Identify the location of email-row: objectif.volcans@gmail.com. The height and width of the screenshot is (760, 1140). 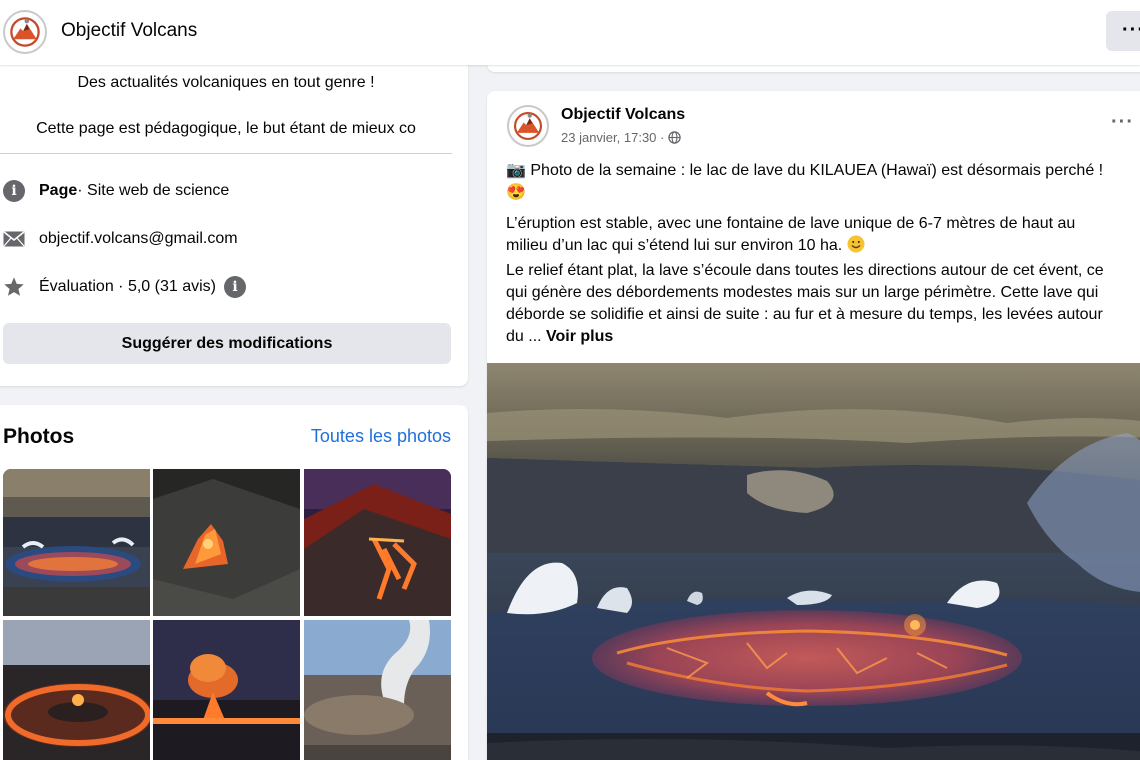
(120, 239).